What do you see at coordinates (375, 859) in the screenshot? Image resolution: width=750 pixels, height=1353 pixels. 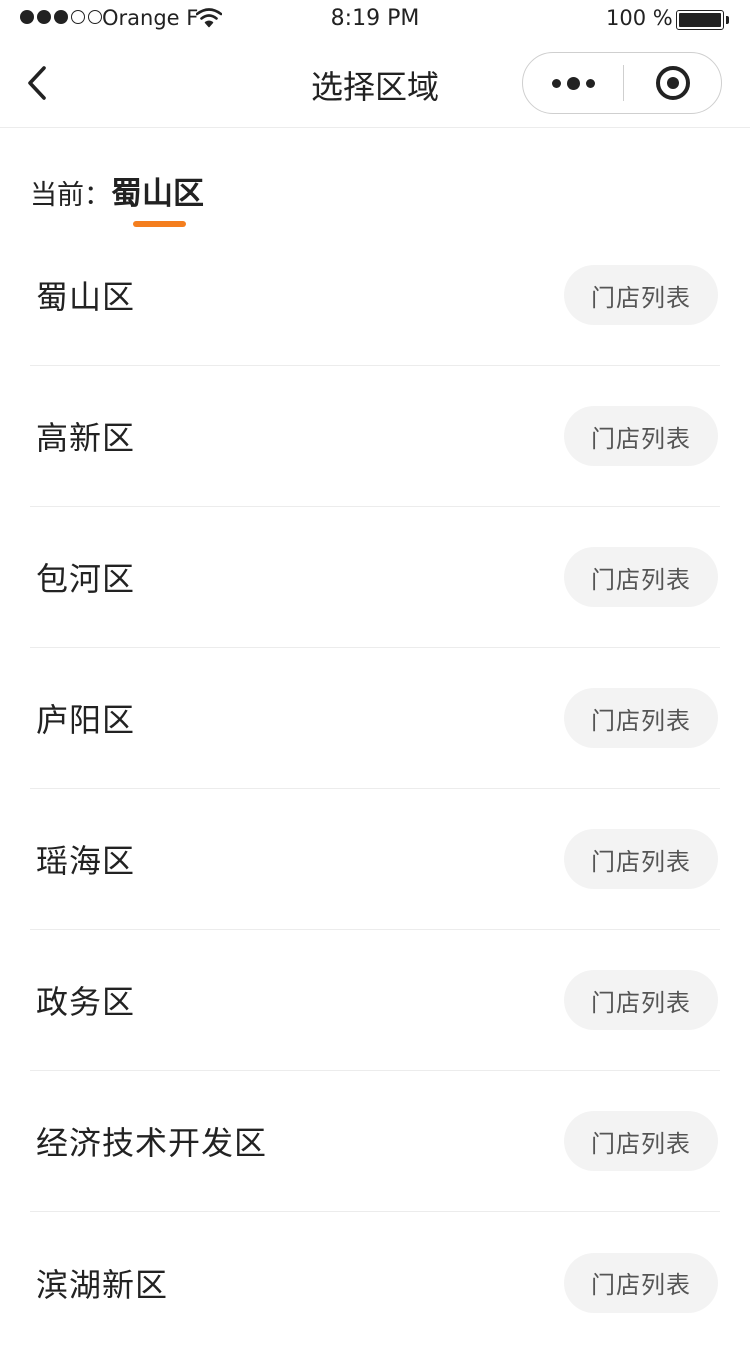 I see `list-item: 瑶海区 门店列表` at bounding box center [375, 859].